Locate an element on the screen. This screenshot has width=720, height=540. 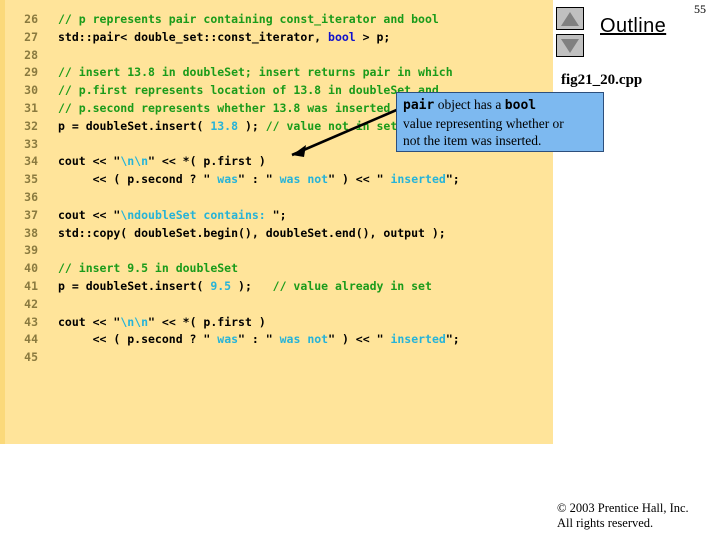
callout-code-pair: pair is located at coordinates (419, 105).